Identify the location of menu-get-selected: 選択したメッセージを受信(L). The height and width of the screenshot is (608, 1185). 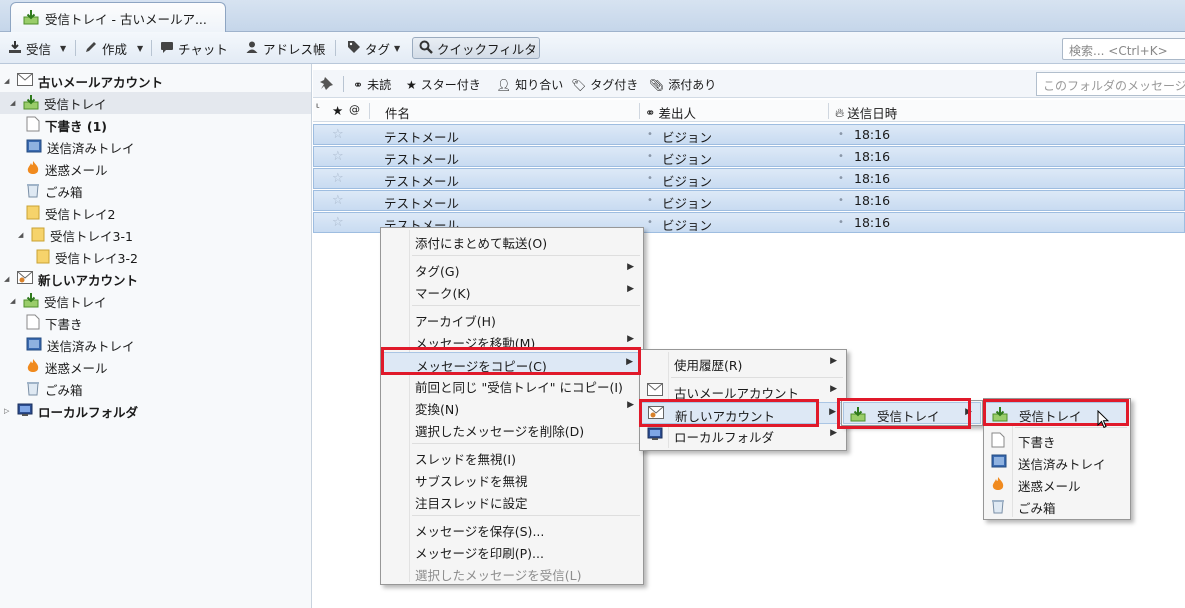
(512, 573).